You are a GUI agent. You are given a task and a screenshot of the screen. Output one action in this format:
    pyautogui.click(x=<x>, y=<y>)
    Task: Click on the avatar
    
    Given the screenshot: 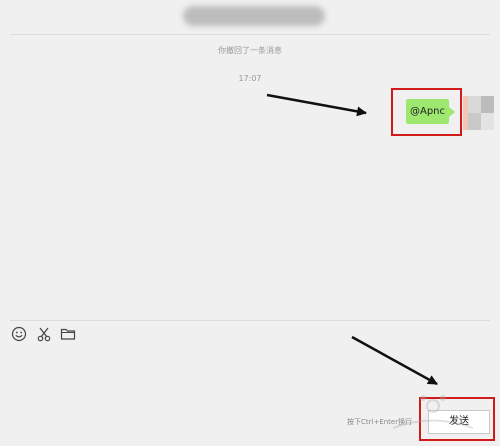 What is the action you would take?
    pyautogui.click(x=481, y=113)
    